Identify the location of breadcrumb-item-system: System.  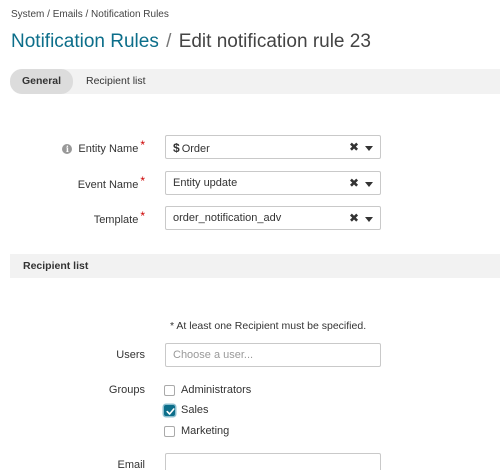
(27, 14).